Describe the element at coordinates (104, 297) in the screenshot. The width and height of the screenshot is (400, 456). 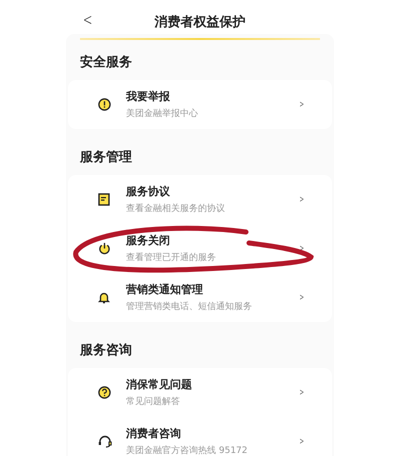
I see `bell-icon` at that location.